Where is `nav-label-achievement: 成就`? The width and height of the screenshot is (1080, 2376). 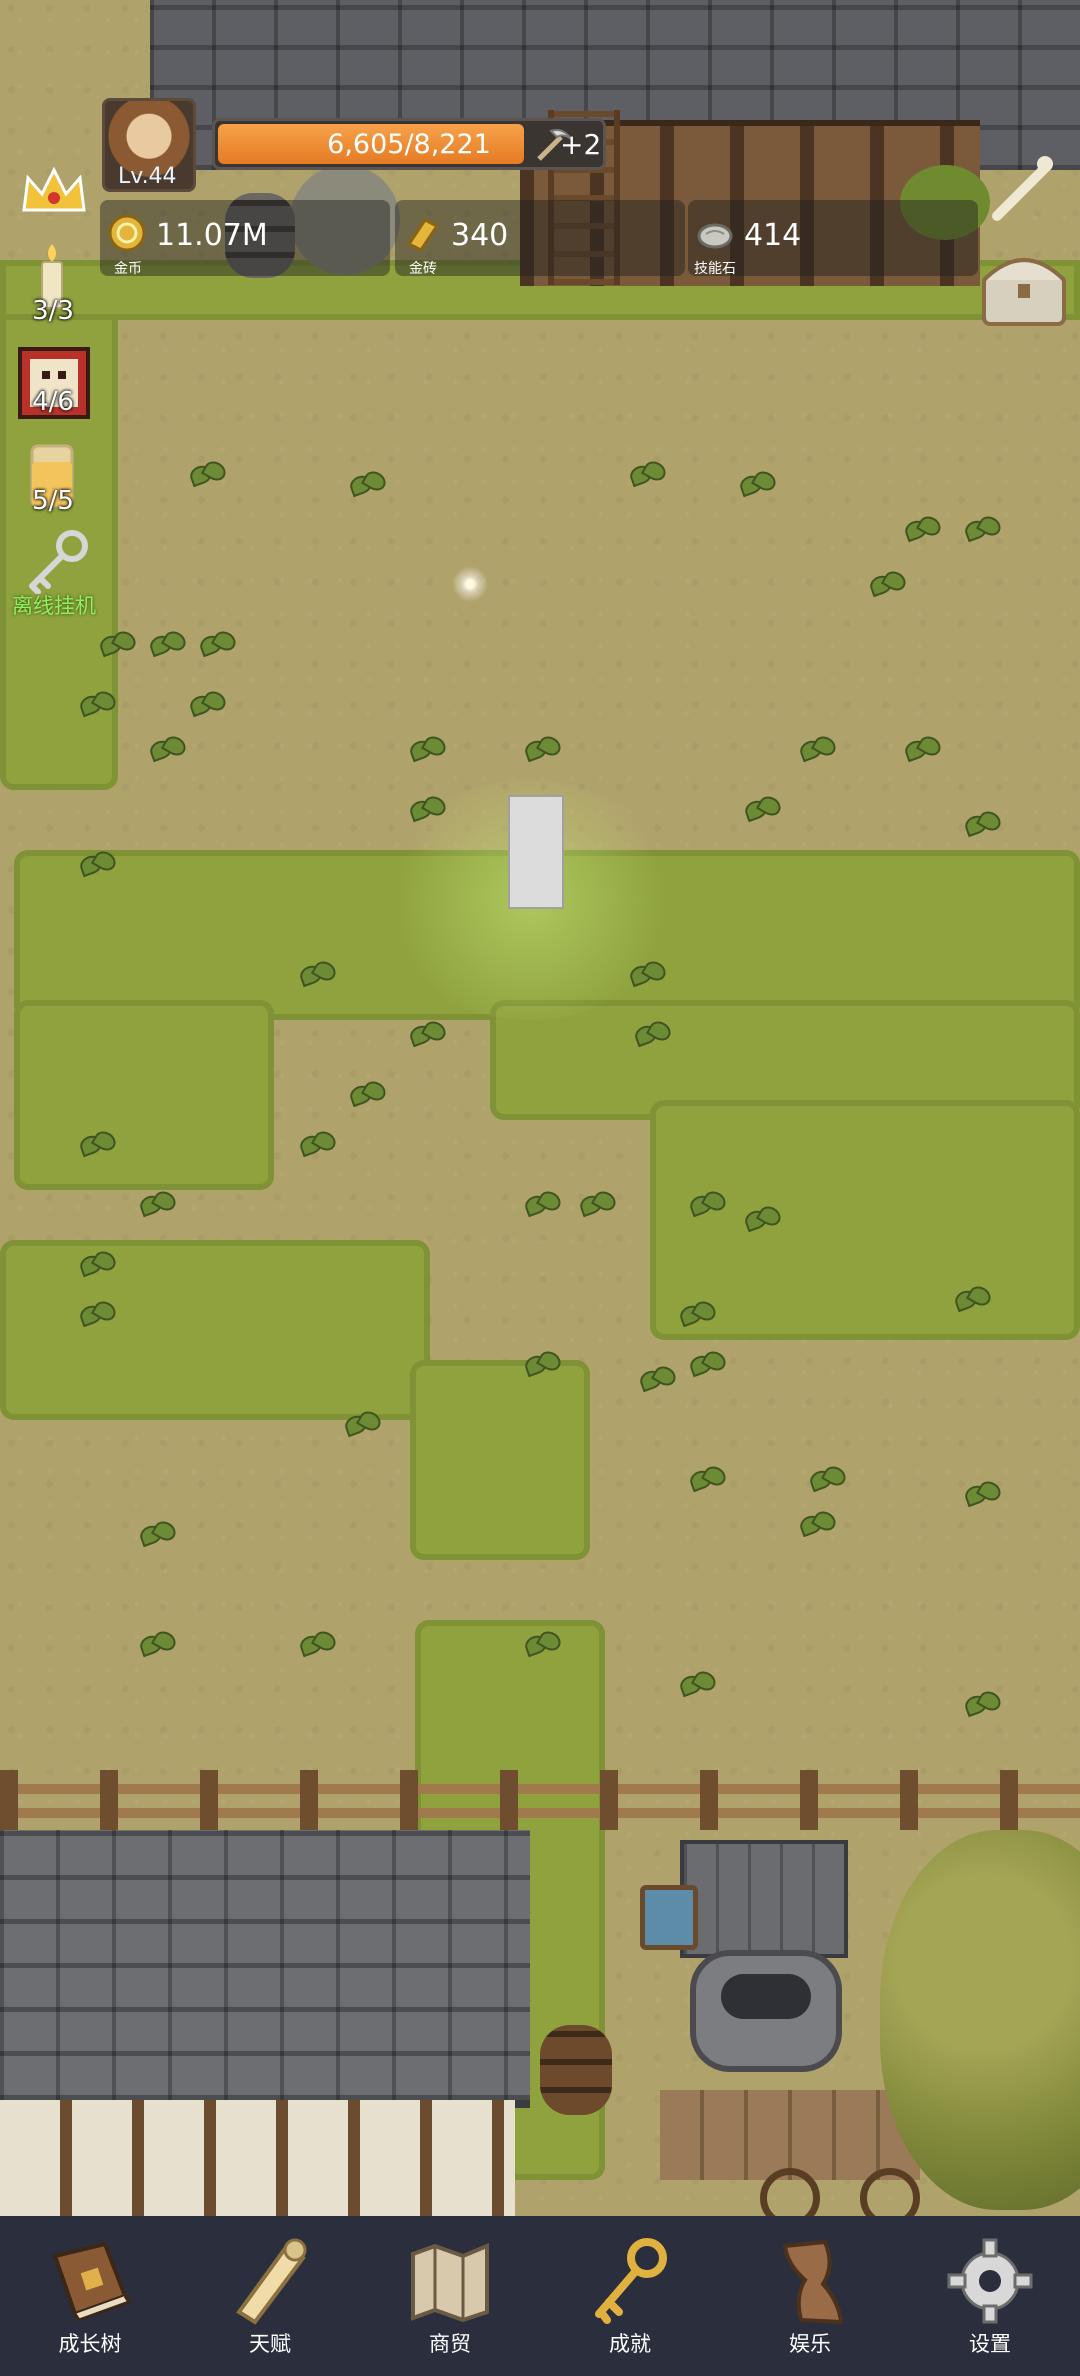 nav-label-achievement: 成就 is located at coordinates (630, 2344).